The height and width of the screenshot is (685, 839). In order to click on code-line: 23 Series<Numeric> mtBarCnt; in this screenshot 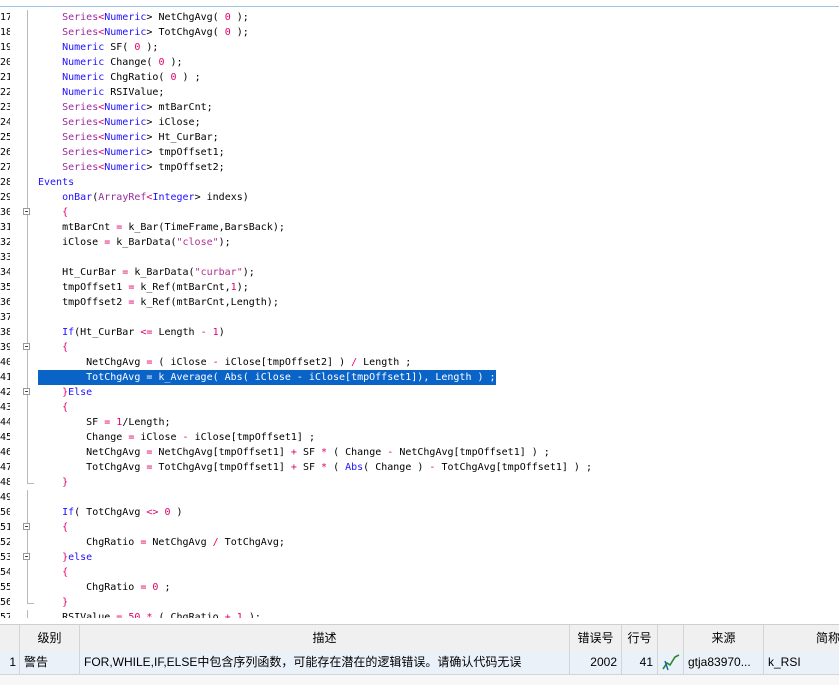, I will do `click(419, 107)`.